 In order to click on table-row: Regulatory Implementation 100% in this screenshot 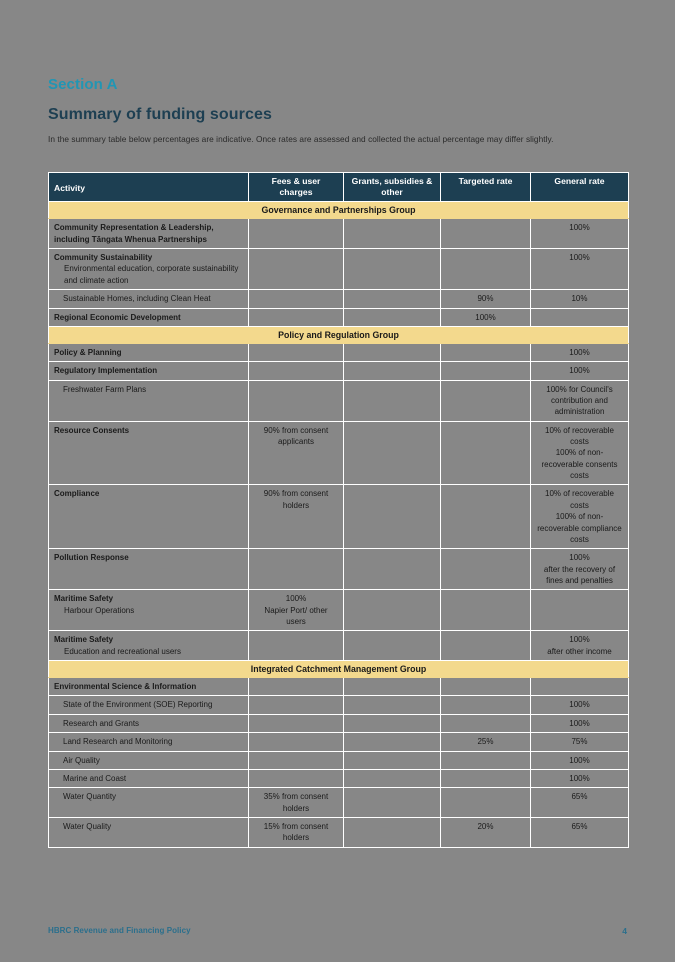, I will do `click(338, 371)`.